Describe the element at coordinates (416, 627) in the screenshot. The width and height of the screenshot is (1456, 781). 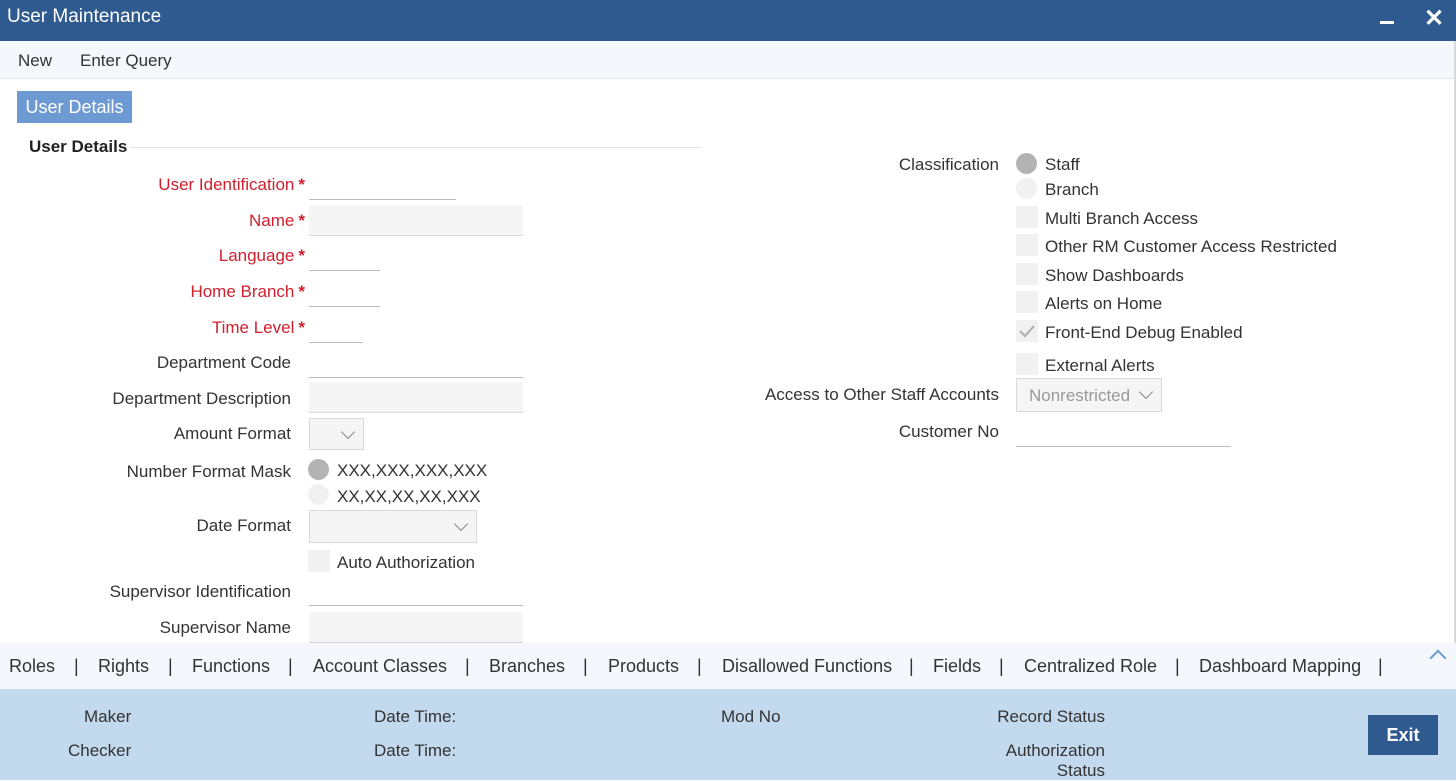
I see `supervisor-name-input` at that location.